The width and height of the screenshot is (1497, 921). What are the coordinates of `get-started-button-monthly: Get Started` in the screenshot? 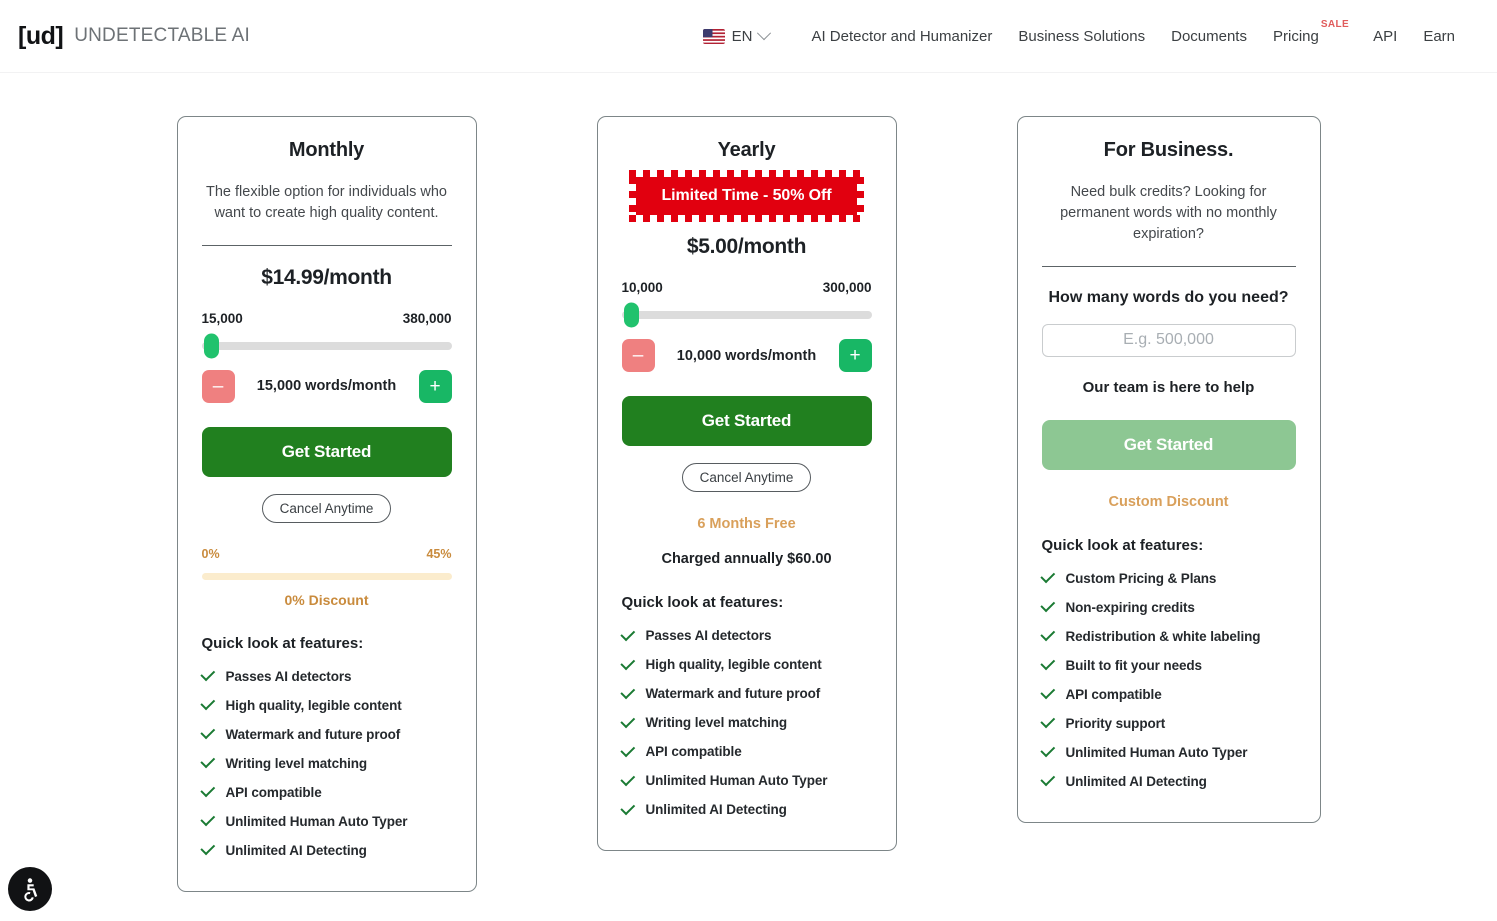 It's located at (326, 451).